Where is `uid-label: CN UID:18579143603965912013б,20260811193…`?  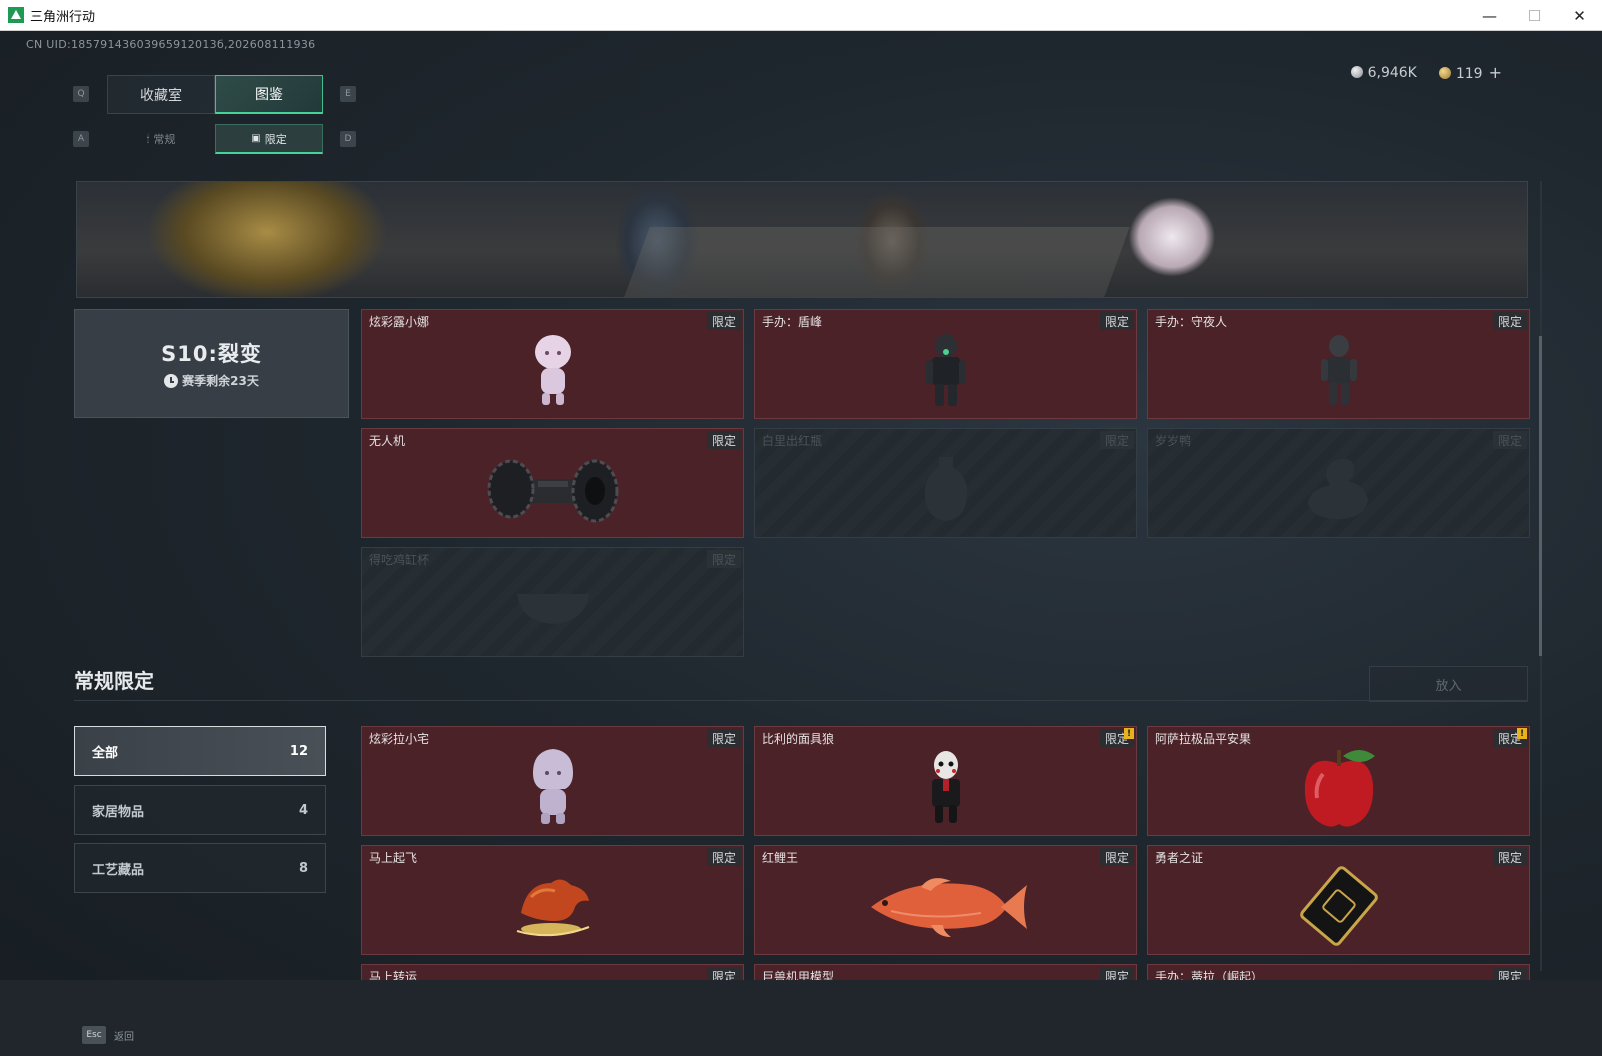 uid-label: CN UID:18579143603965912013б,20260811193… is located at coordinates (171, 44).